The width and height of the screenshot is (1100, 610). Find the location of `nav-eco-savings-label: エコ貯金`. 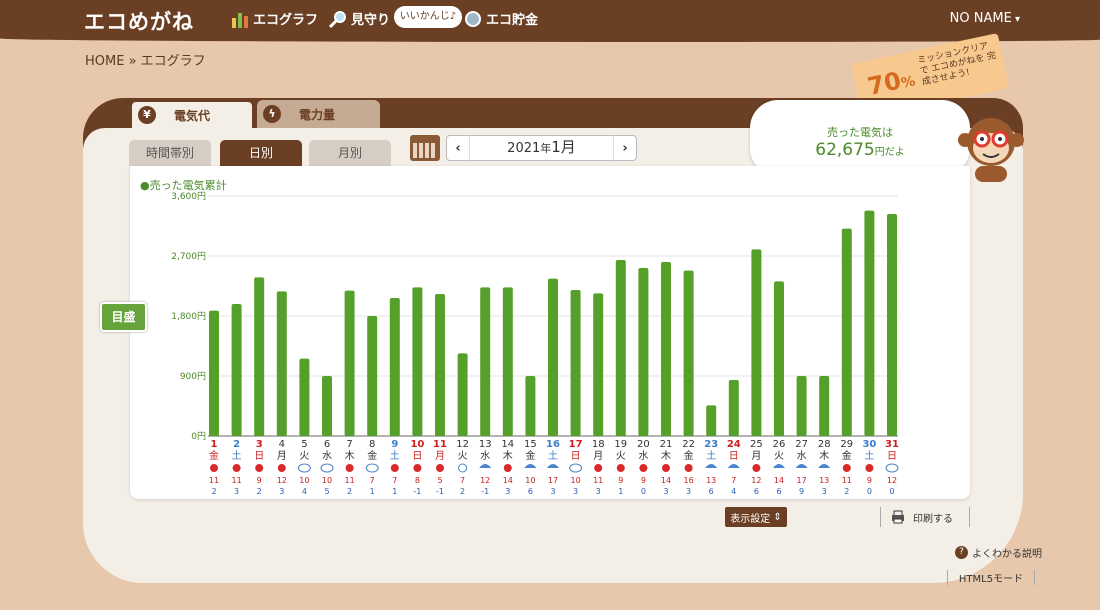

nav-eco-savings-label: エコ貯金 is located at coordinates (512, 20).